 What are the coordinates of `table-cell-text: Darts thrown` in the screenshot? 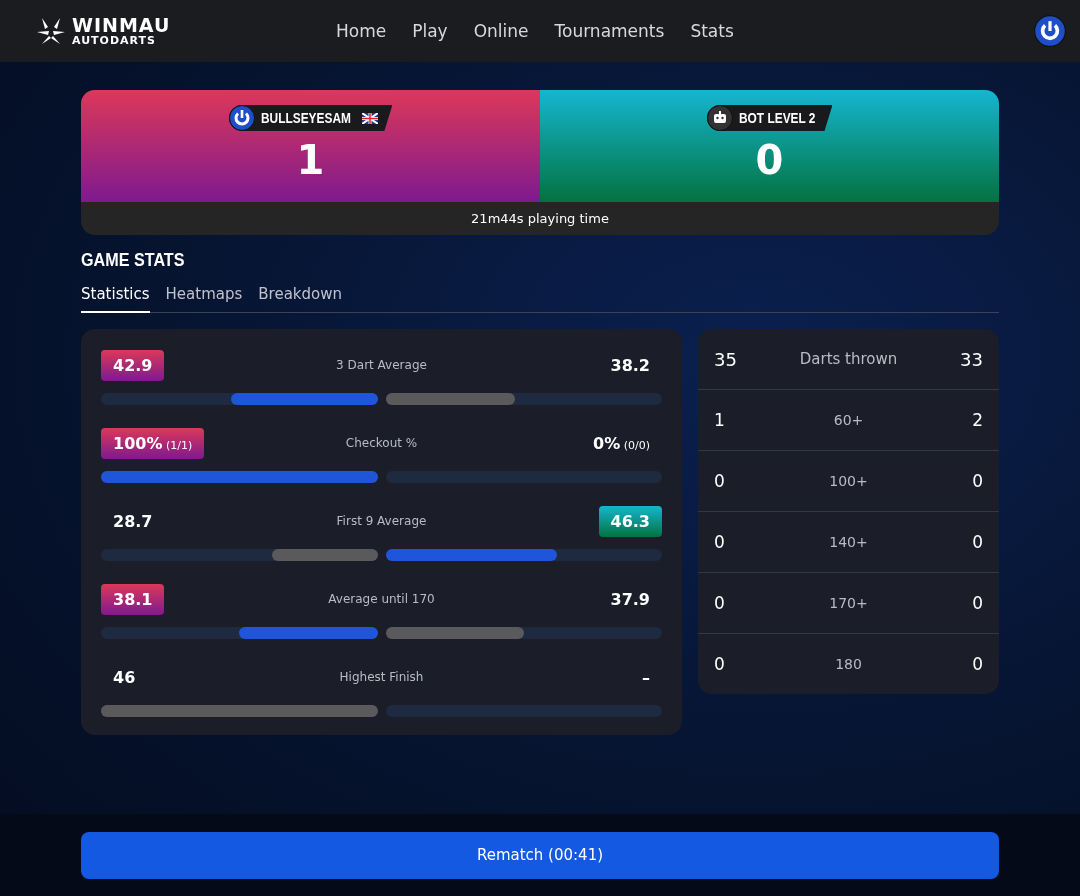 It's located at (848, 359).